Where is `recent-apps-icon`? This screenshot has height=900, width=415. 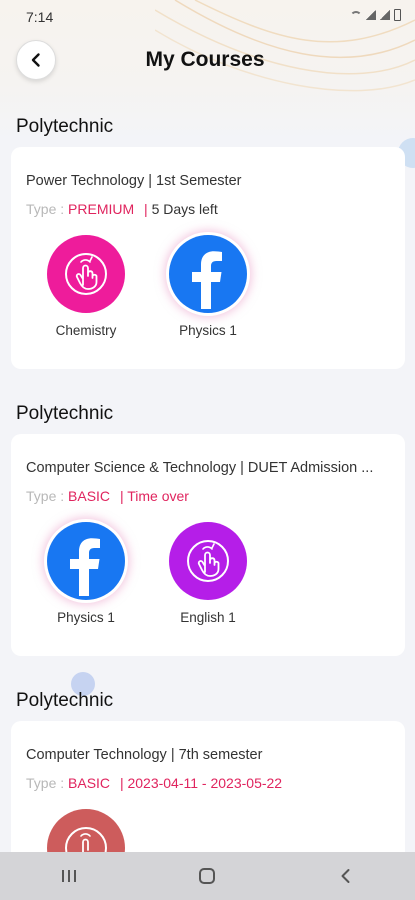 recent-apps-icon is located at coordinates (69, 876).